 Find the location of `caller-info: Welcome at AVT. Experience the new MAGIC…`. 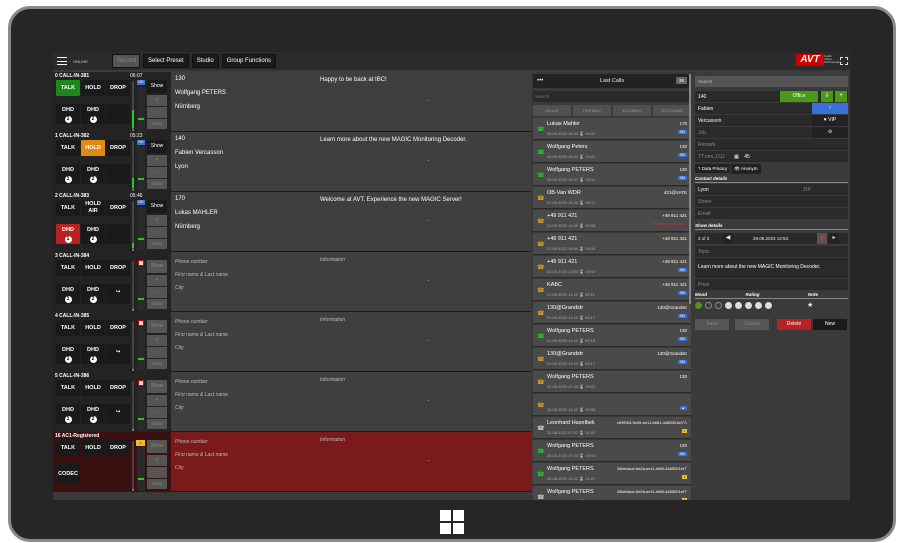

caller-info: Welcome at AVT. Experience the new MAGIC… is located at coordinates (395, 200).